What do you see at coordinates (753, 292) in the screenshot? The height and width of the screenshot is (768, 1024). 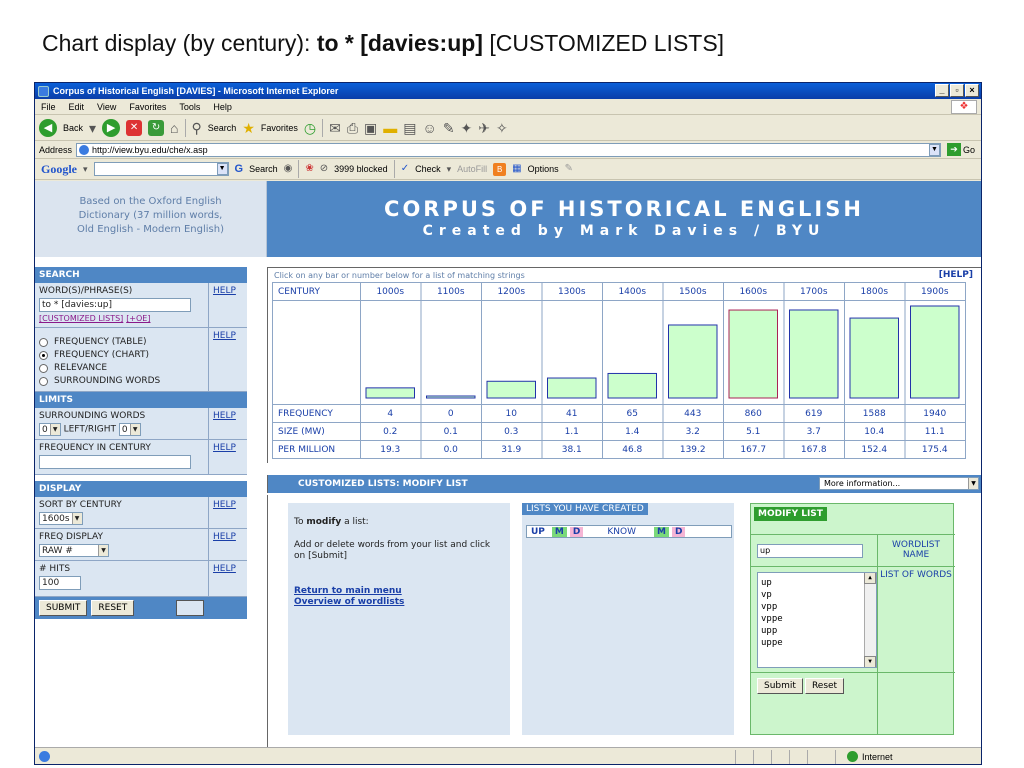 I see `century-label: 1600s` at bounding box center [753, 292].